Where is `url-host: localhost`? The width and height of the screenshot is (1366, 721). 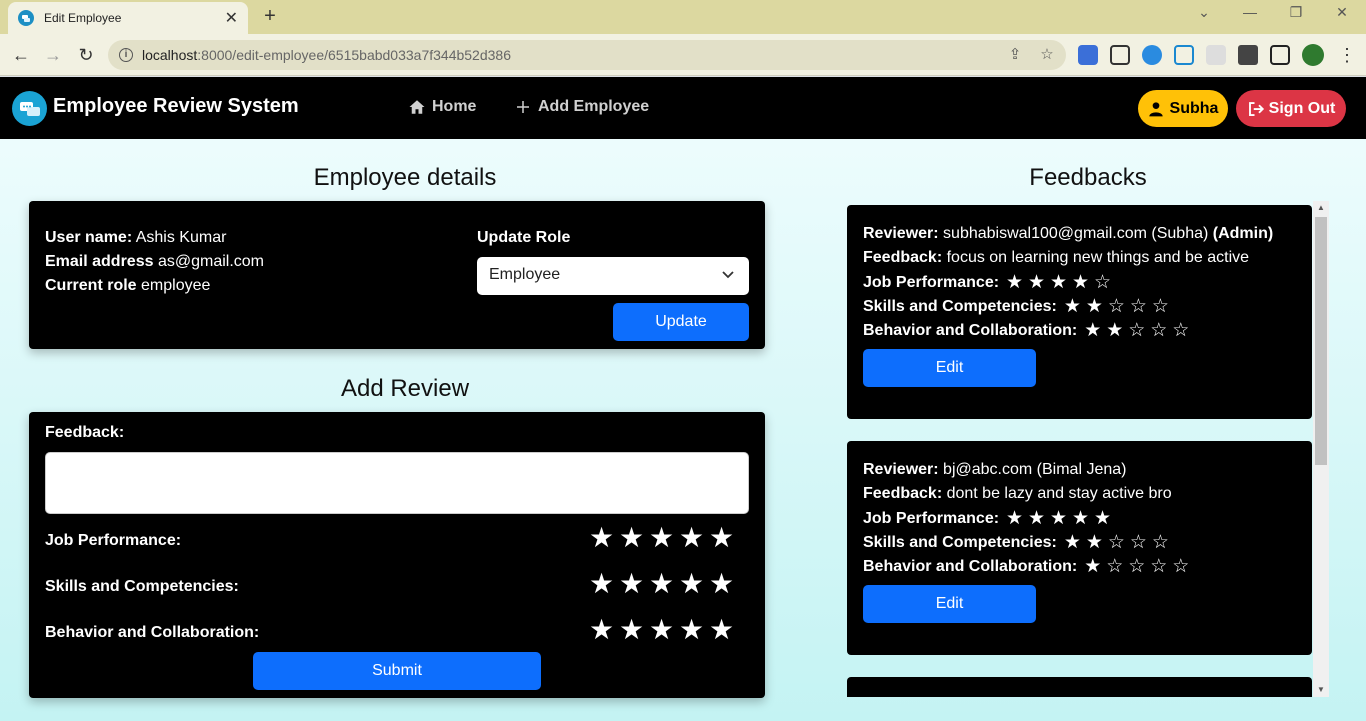
url-host: localhost is located at coordinates (170, 55).